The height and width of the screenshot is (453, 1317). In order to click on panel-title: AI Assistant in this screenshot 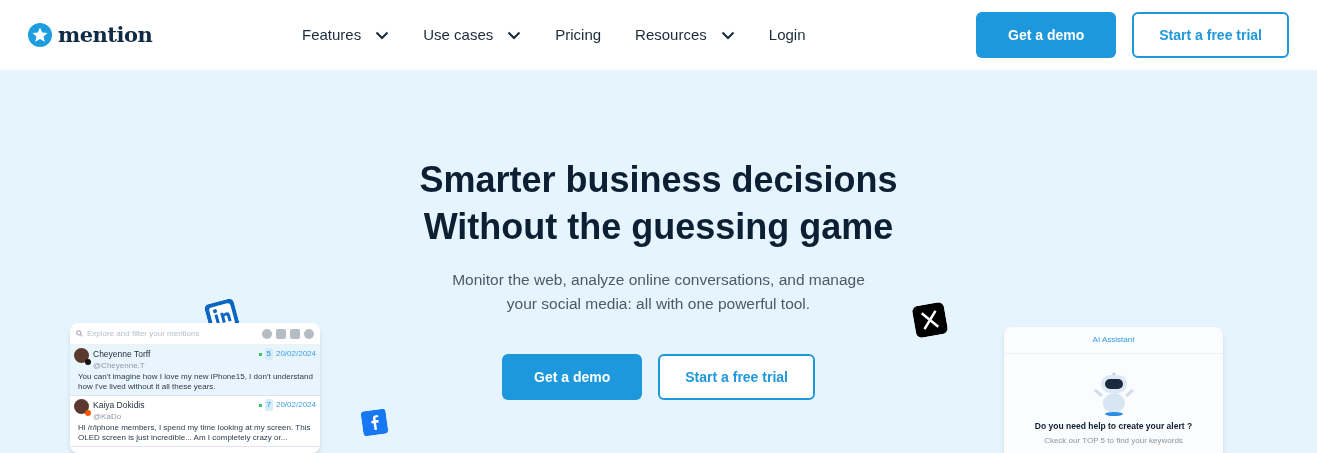, I will do `click(1113, 340)`.